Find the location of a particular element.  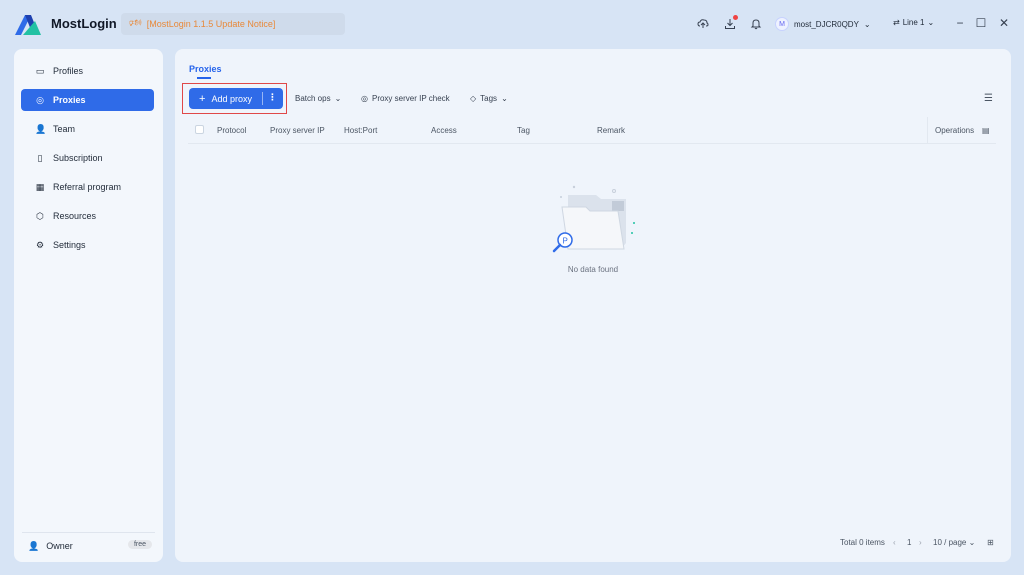

empty-folder-illustration: P is located at coordinates (593, 219).